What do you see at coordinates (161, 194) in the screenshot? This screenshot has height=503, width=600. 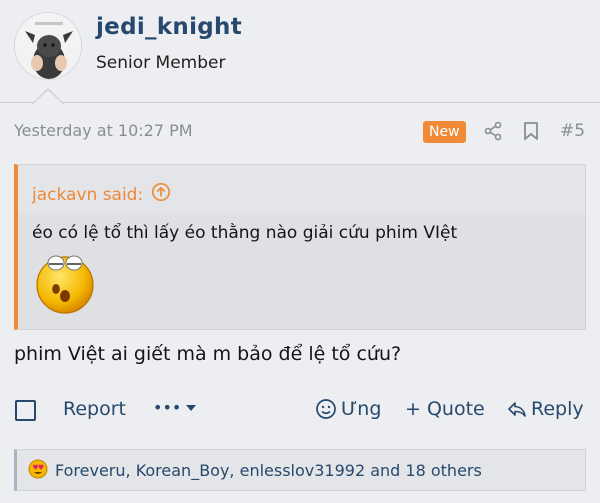 I see `arrow-up-circle-icon` at bounding box center [161, 194].